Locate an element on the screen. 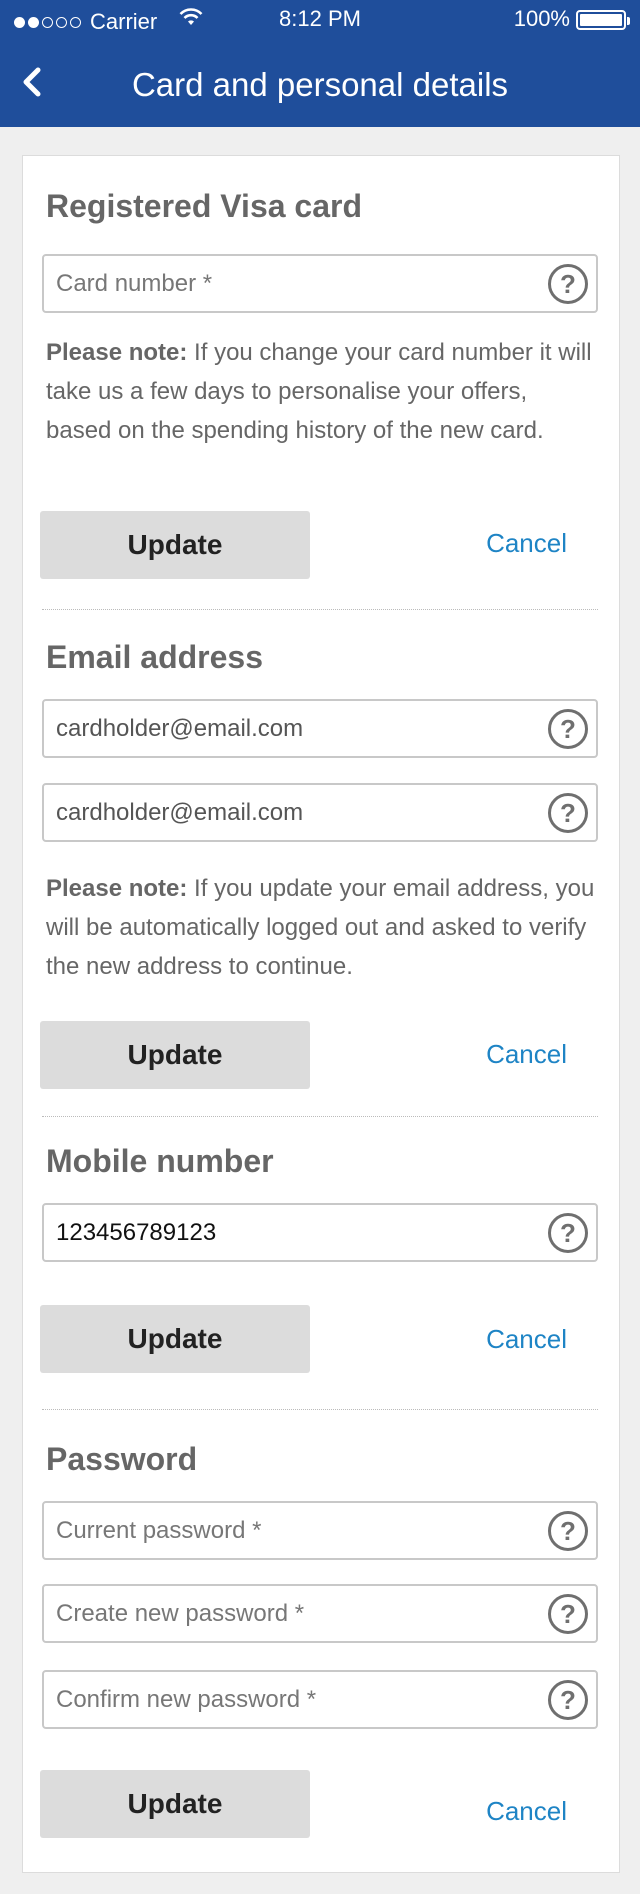 The height and width of the screenshot is (1894, 640). current-password-field: ? is located at coordinates (320, 1530).